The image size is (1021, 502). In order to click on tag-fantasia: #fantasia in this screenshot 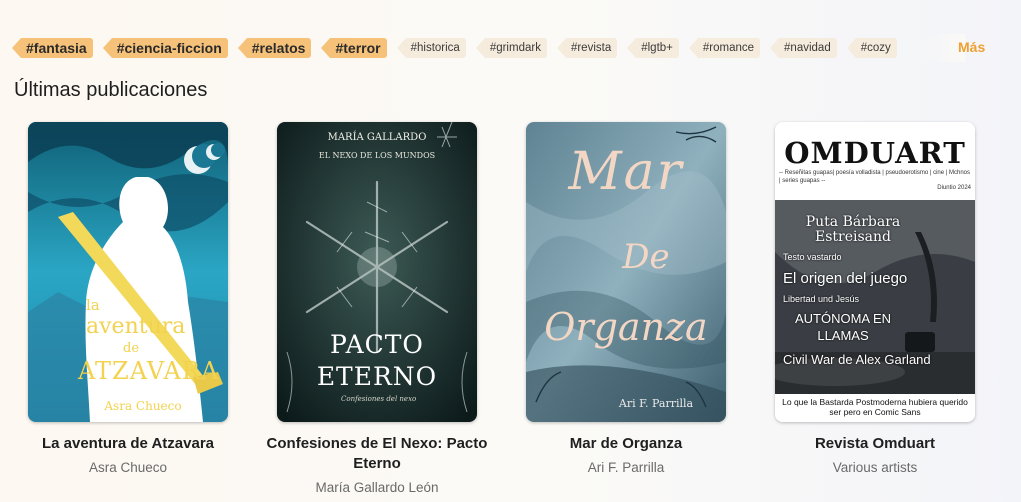, I will do `click(52, 48)`.